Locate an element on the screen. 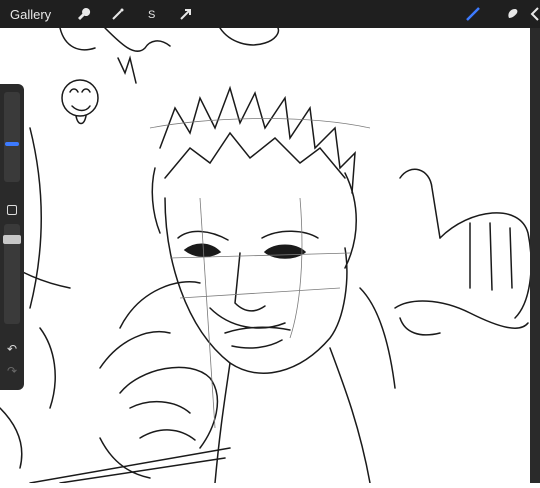 The image size is (540, 488). undo-icon: ↶ is located at coordinates (12, 349).